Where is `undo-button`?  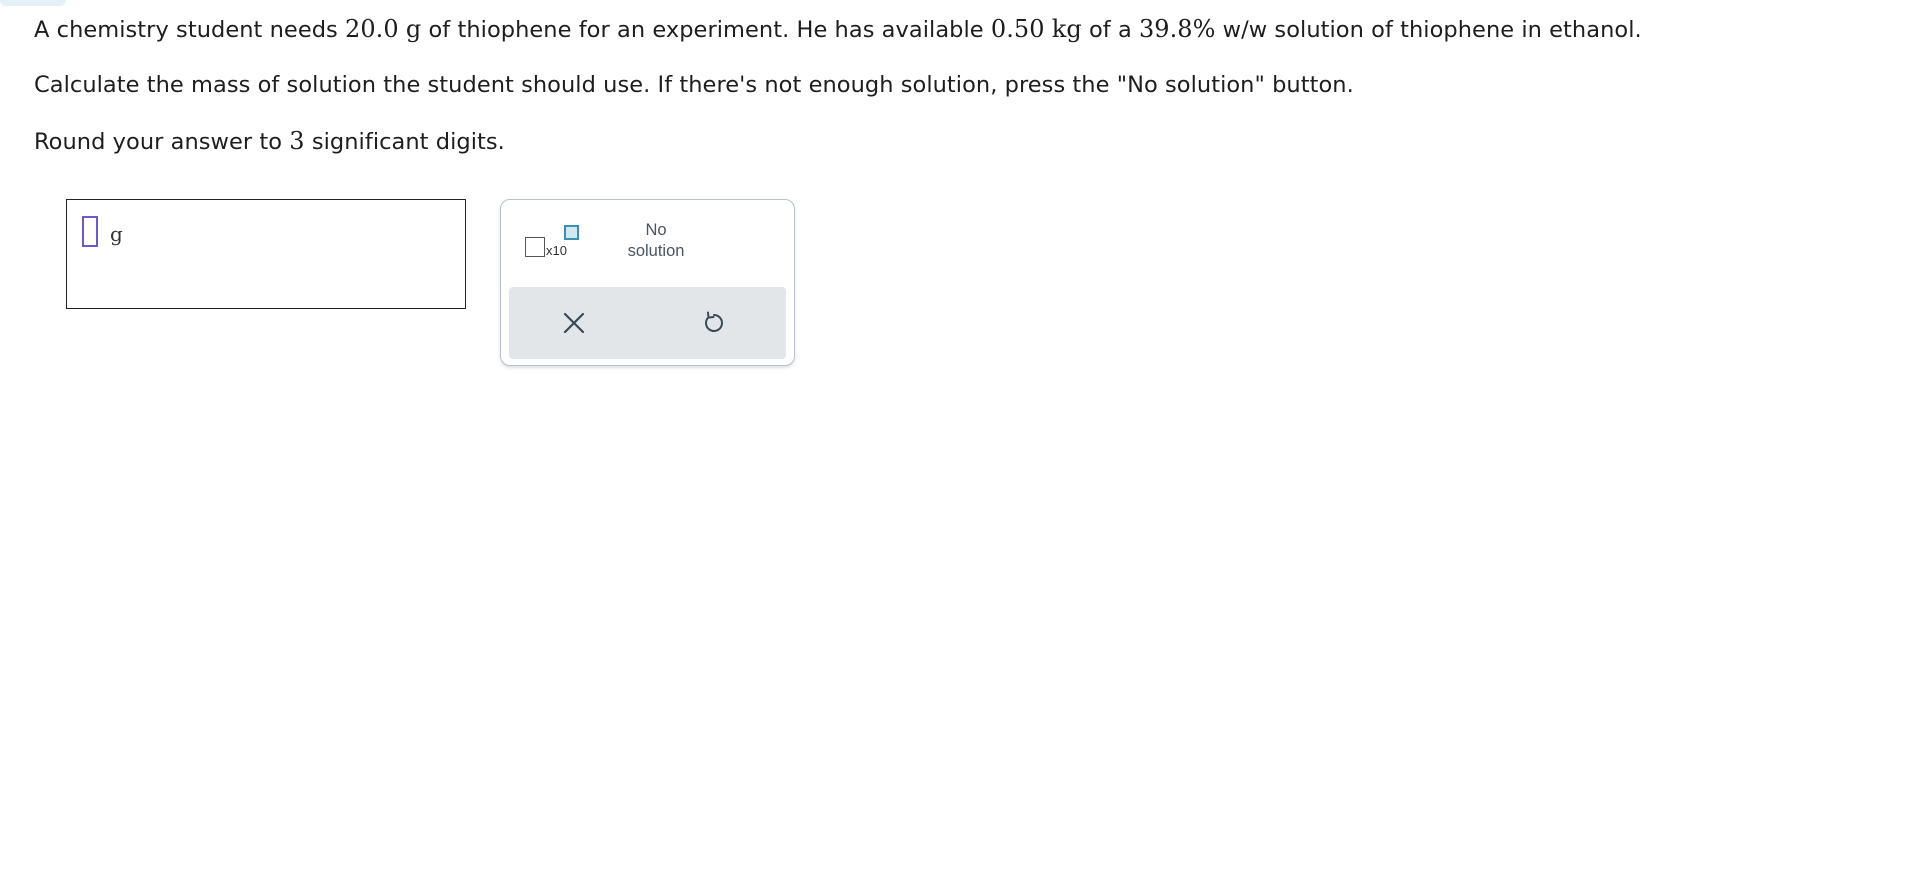
undo-button is located at coordinates (714, 323).